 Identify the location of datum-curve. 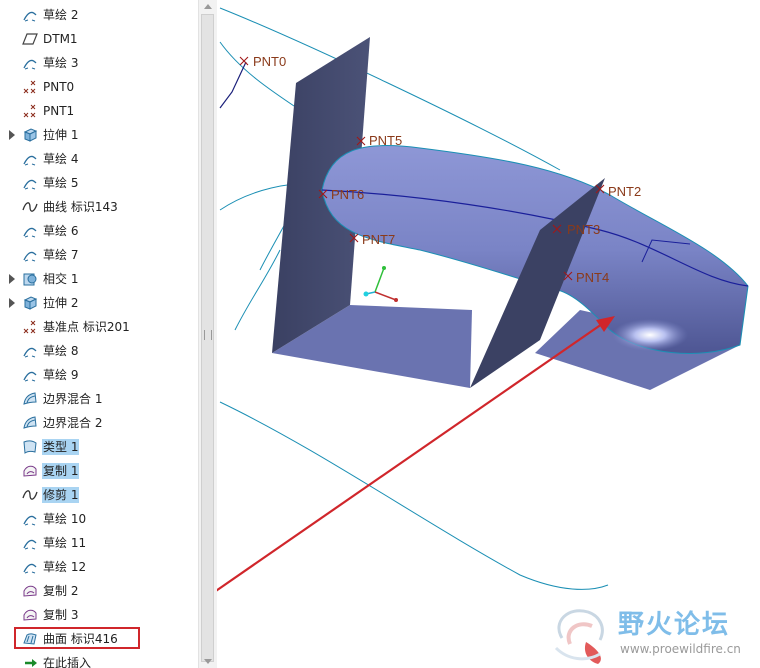
(233, 85).